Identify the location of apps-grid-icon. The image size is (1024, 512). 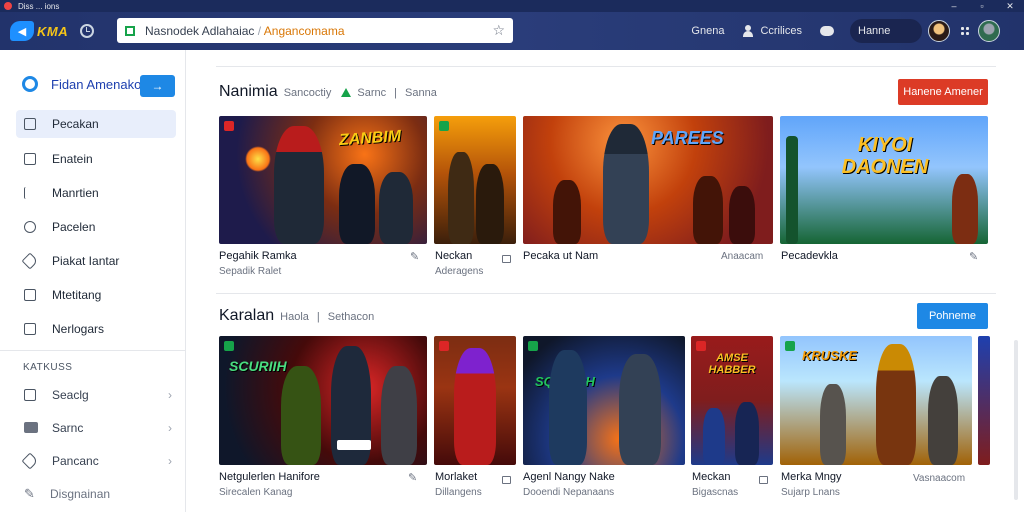
(965, 31).